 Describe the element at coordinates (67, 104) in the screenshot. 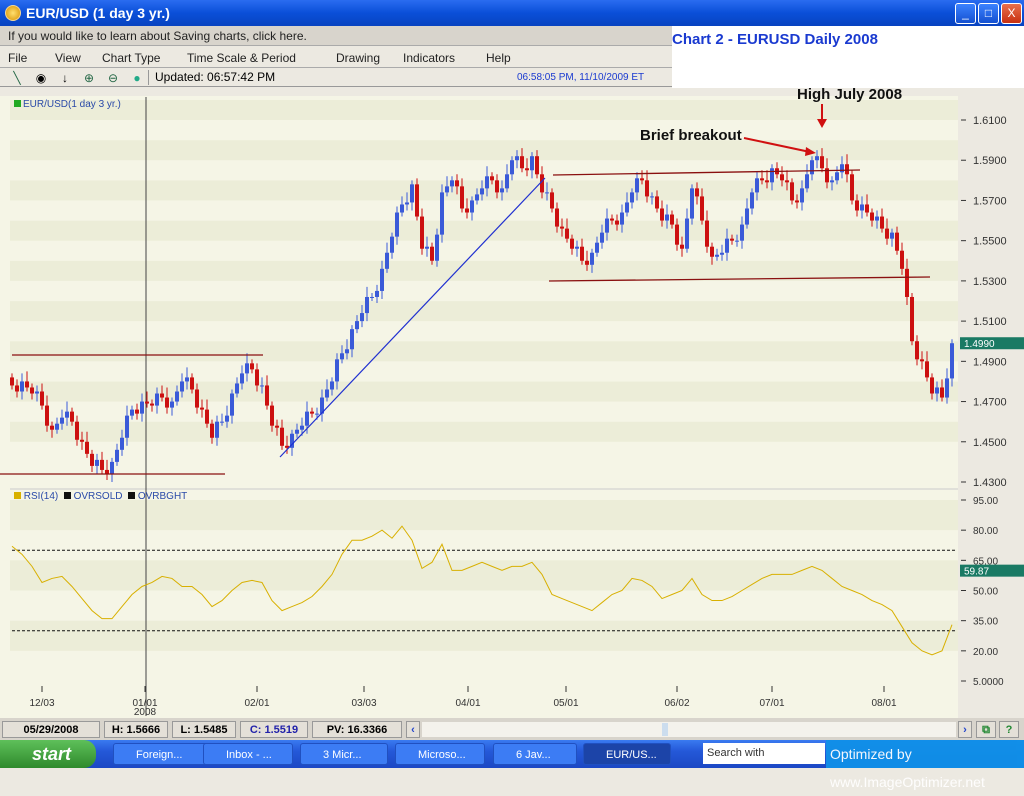

I see `price-legend: EUR/USD(1 day 3 yr.)` at that location.